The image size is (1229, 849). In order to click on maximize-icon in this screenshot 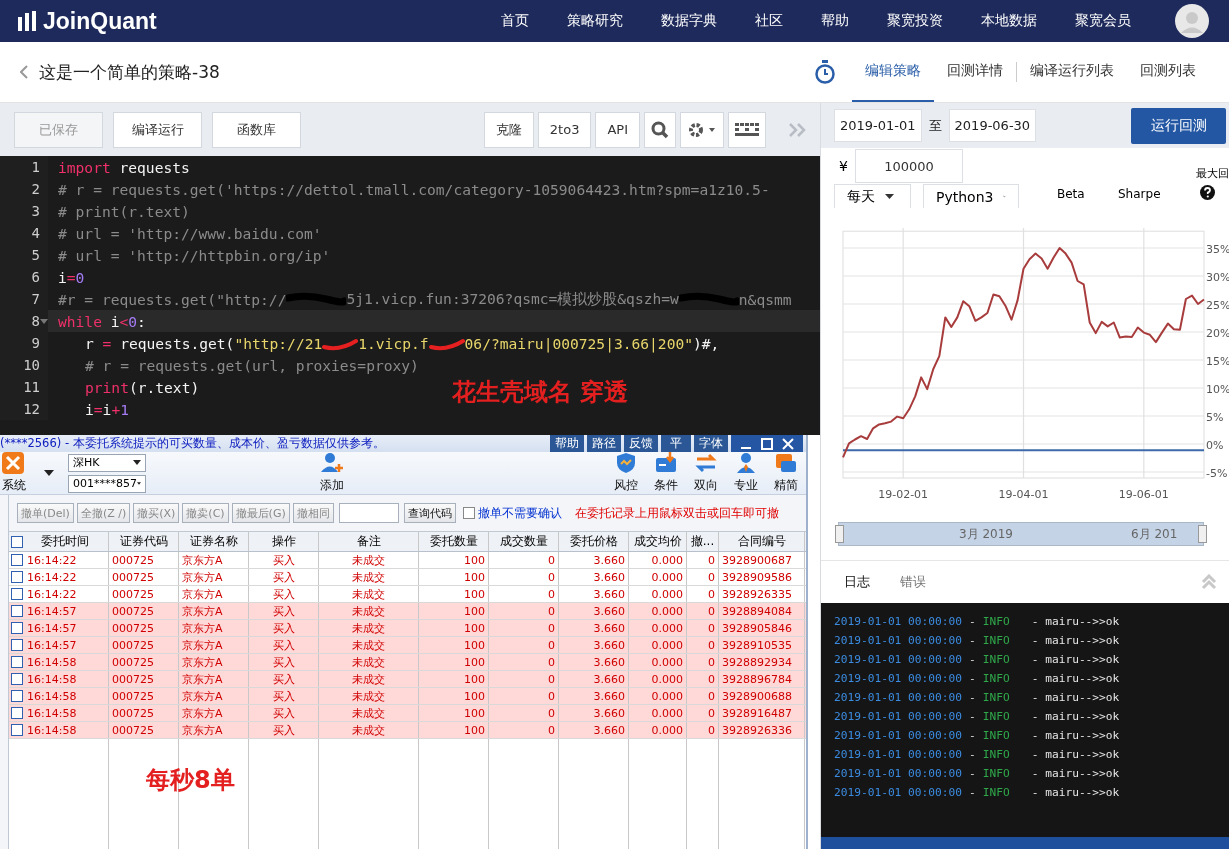, I will do `click(767, 443)`.